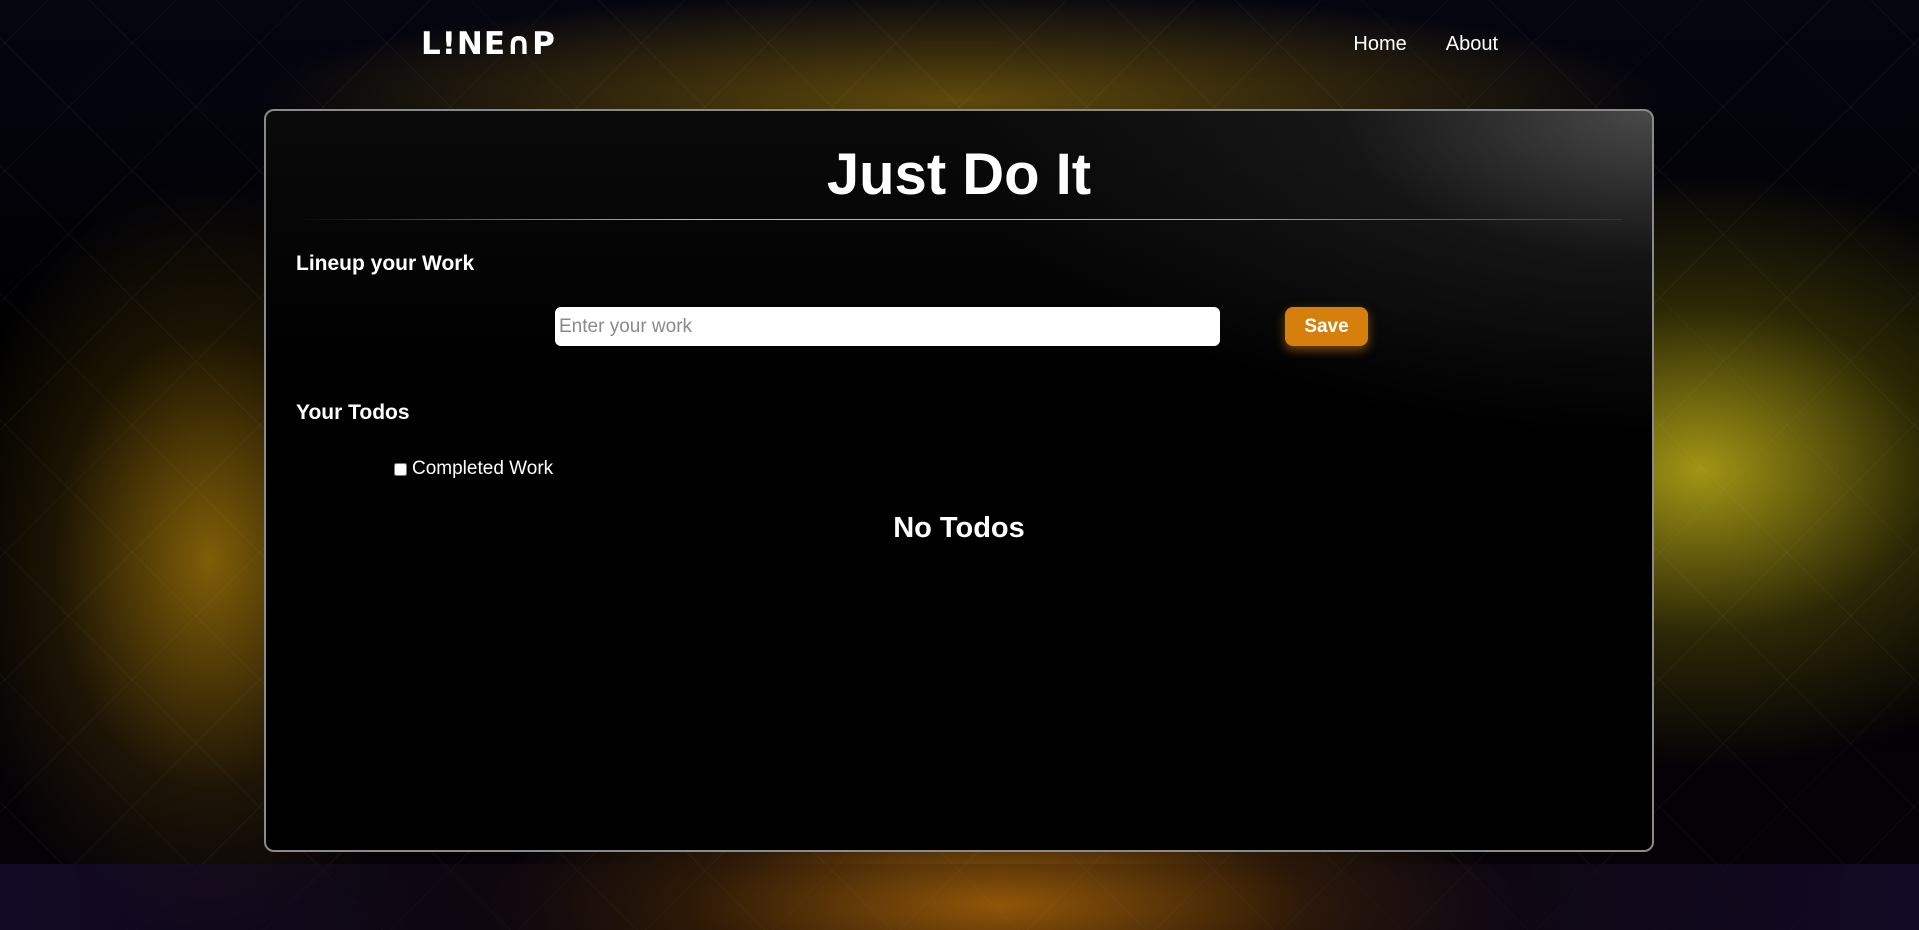  Describe the element at coordinates (385, 263) in the screenshot. I see `add-work-heading: Lineup your Work` at that location.